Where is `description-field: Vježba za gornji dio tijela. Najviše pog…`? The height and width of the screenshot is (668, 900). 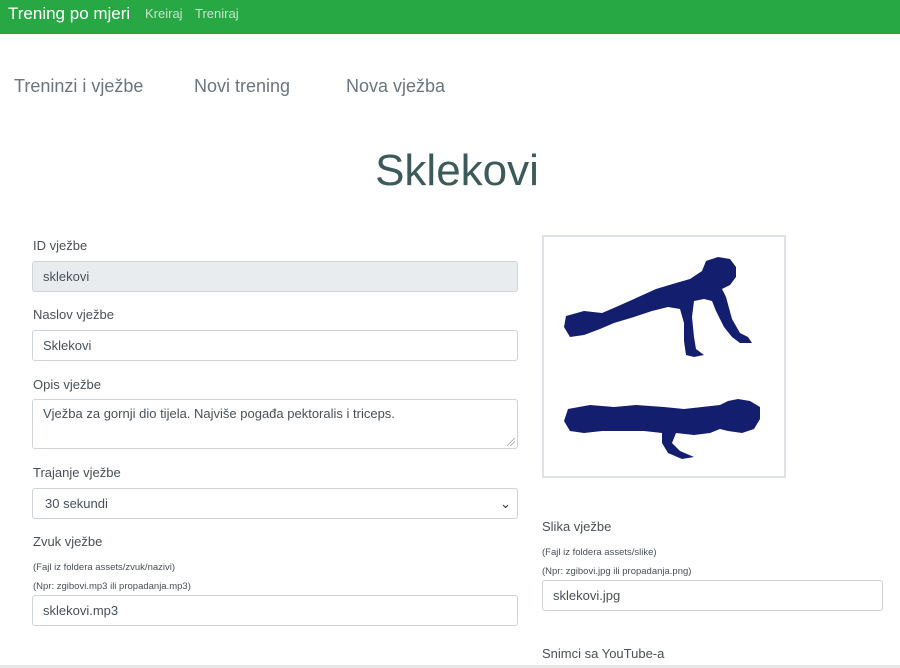 description-field: Vježba za gornji dio tijela. Najviše pog… is located at coordinates (275, 424).